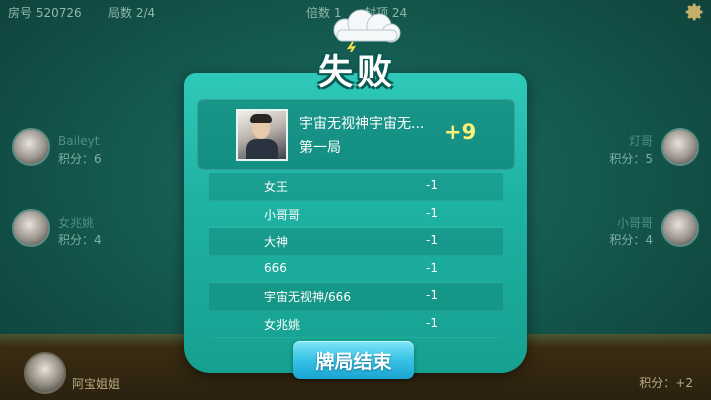 This screenshot has width=711, height=400. Describe the element at coordinates (276, 242) in the screenshot. I see `result-player-name: 大神` at that location.